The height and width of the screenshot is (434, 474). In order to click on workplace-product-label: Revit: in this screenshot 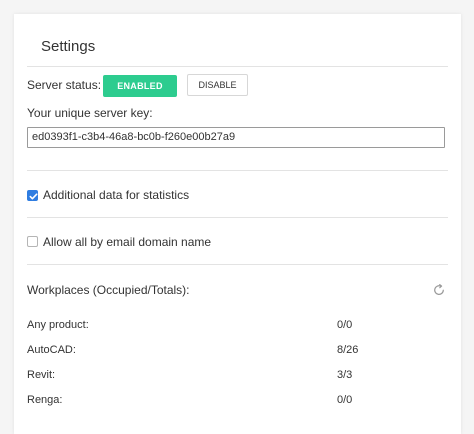, I will do `click(41, 375)`.